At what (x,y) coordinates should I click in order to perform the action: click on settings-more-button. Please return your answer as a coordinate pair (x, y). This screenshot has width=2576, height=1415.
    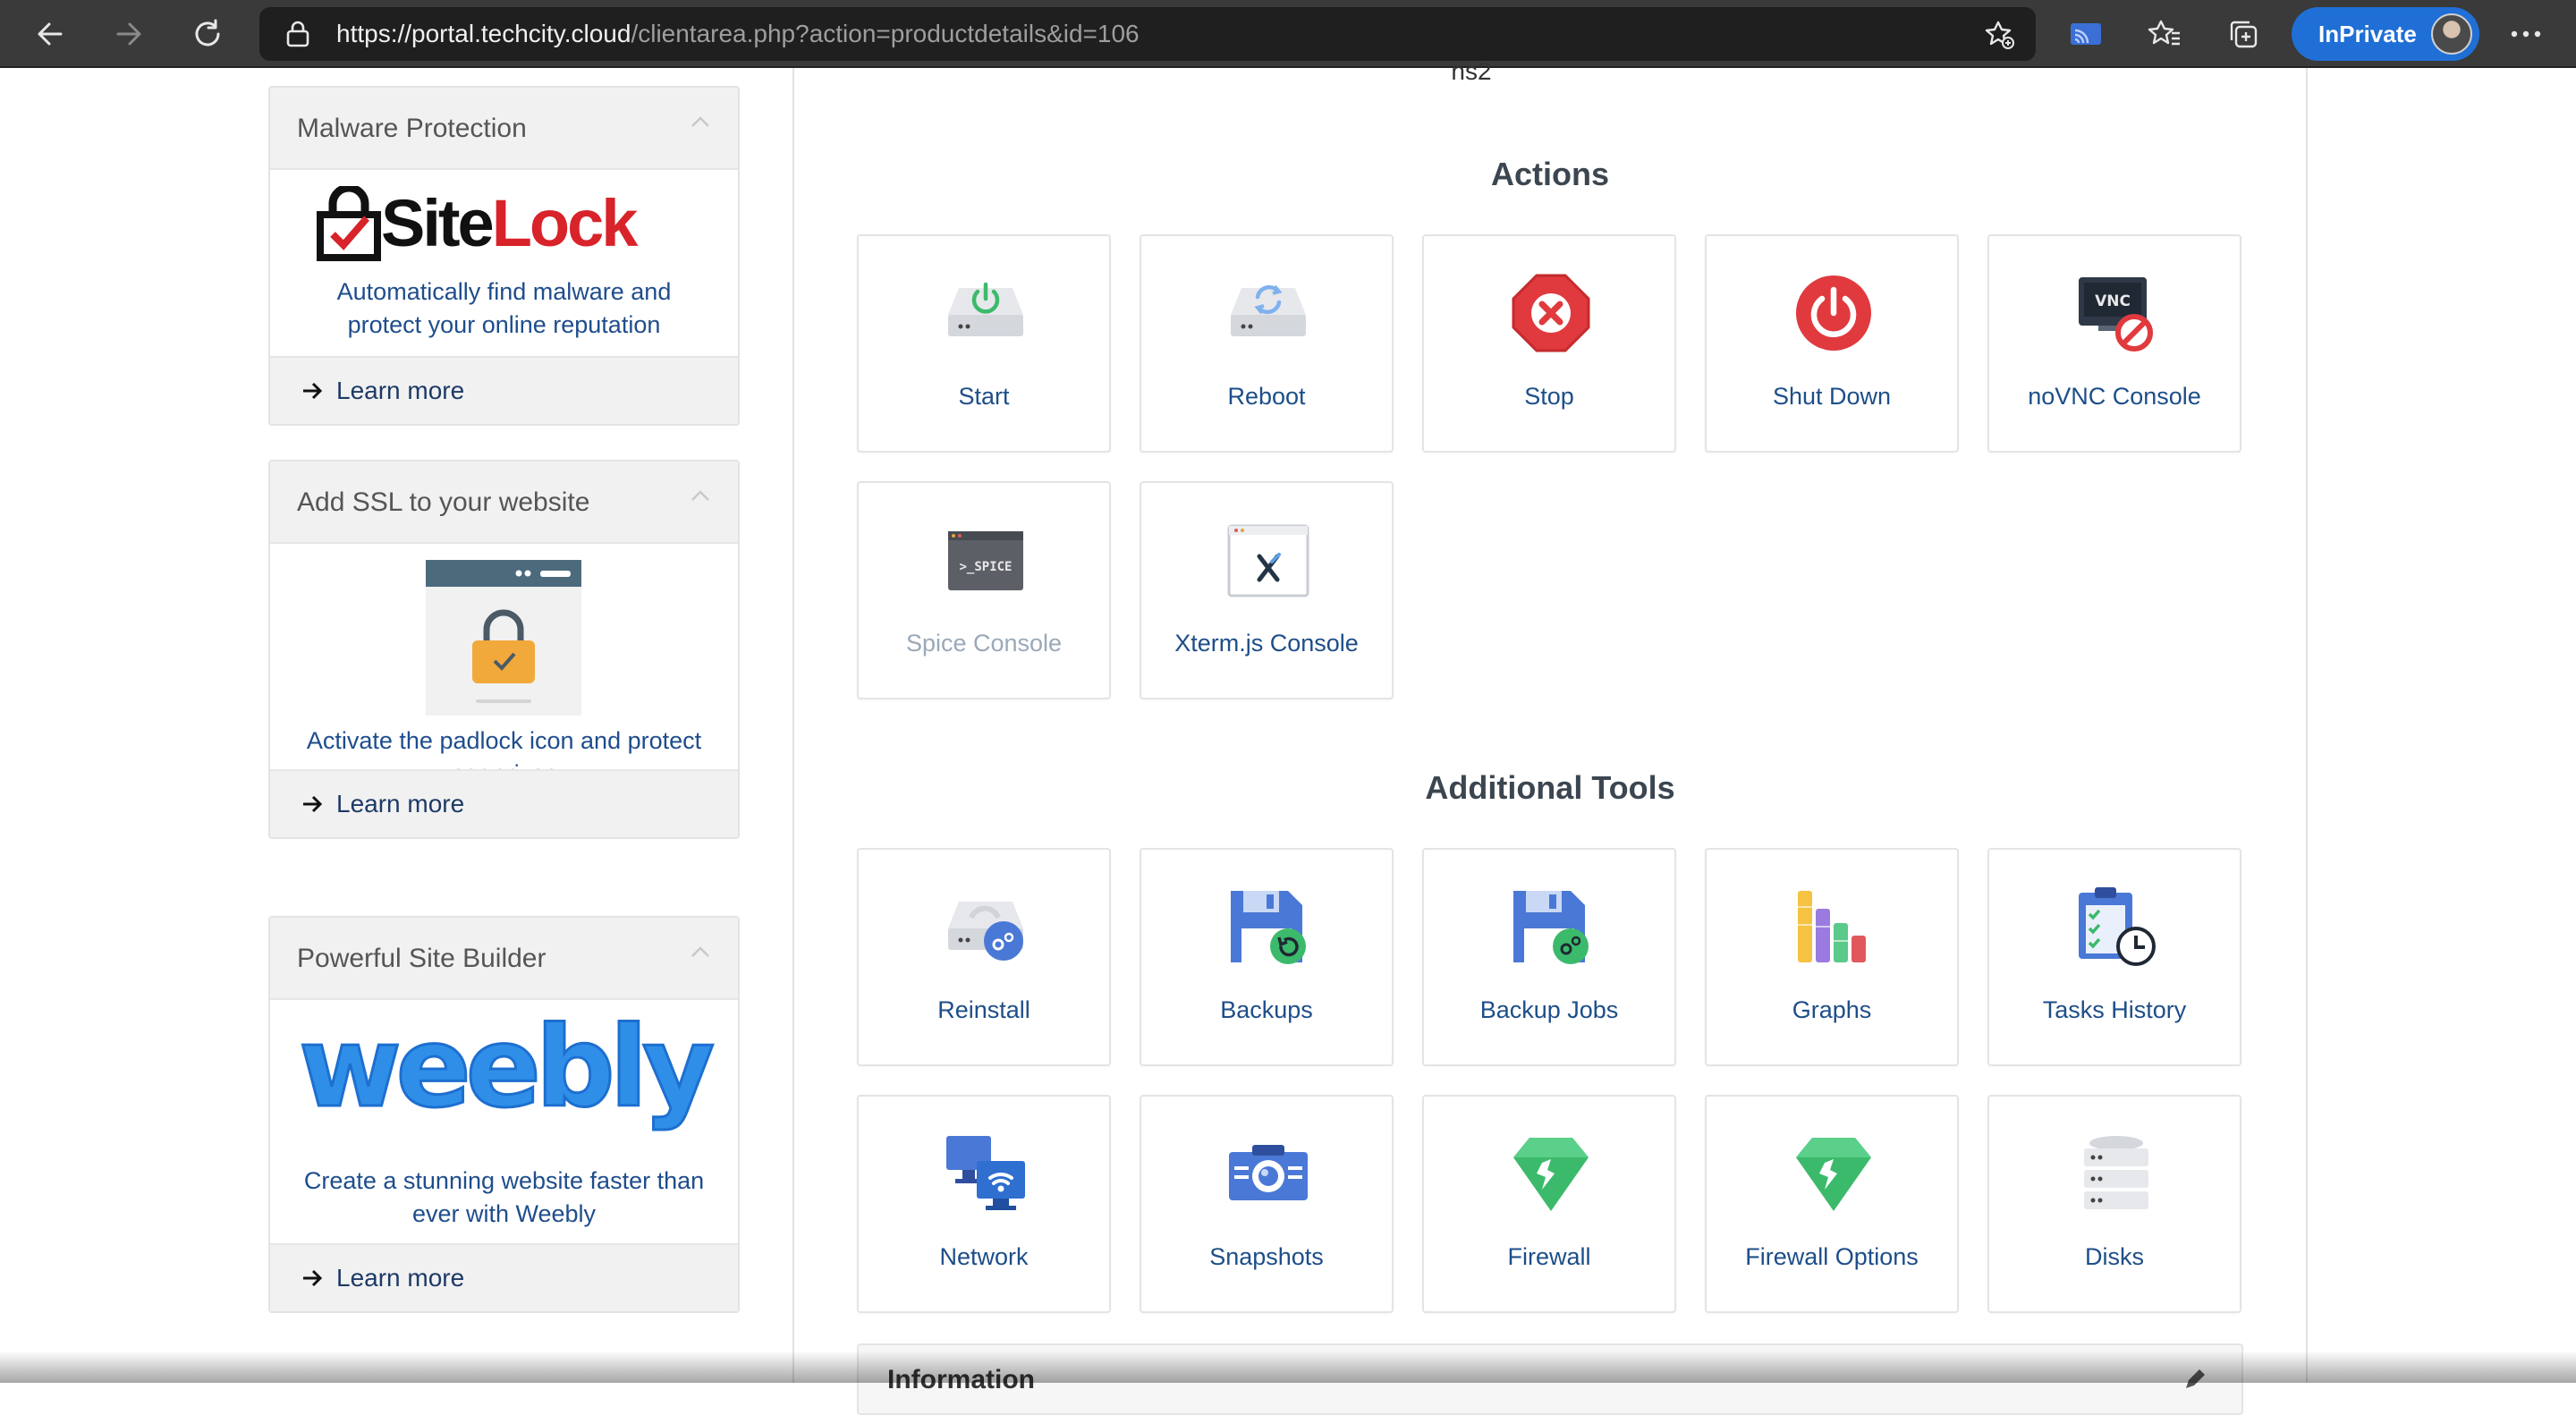
    Looking at the image, I should click on (2526, 34).